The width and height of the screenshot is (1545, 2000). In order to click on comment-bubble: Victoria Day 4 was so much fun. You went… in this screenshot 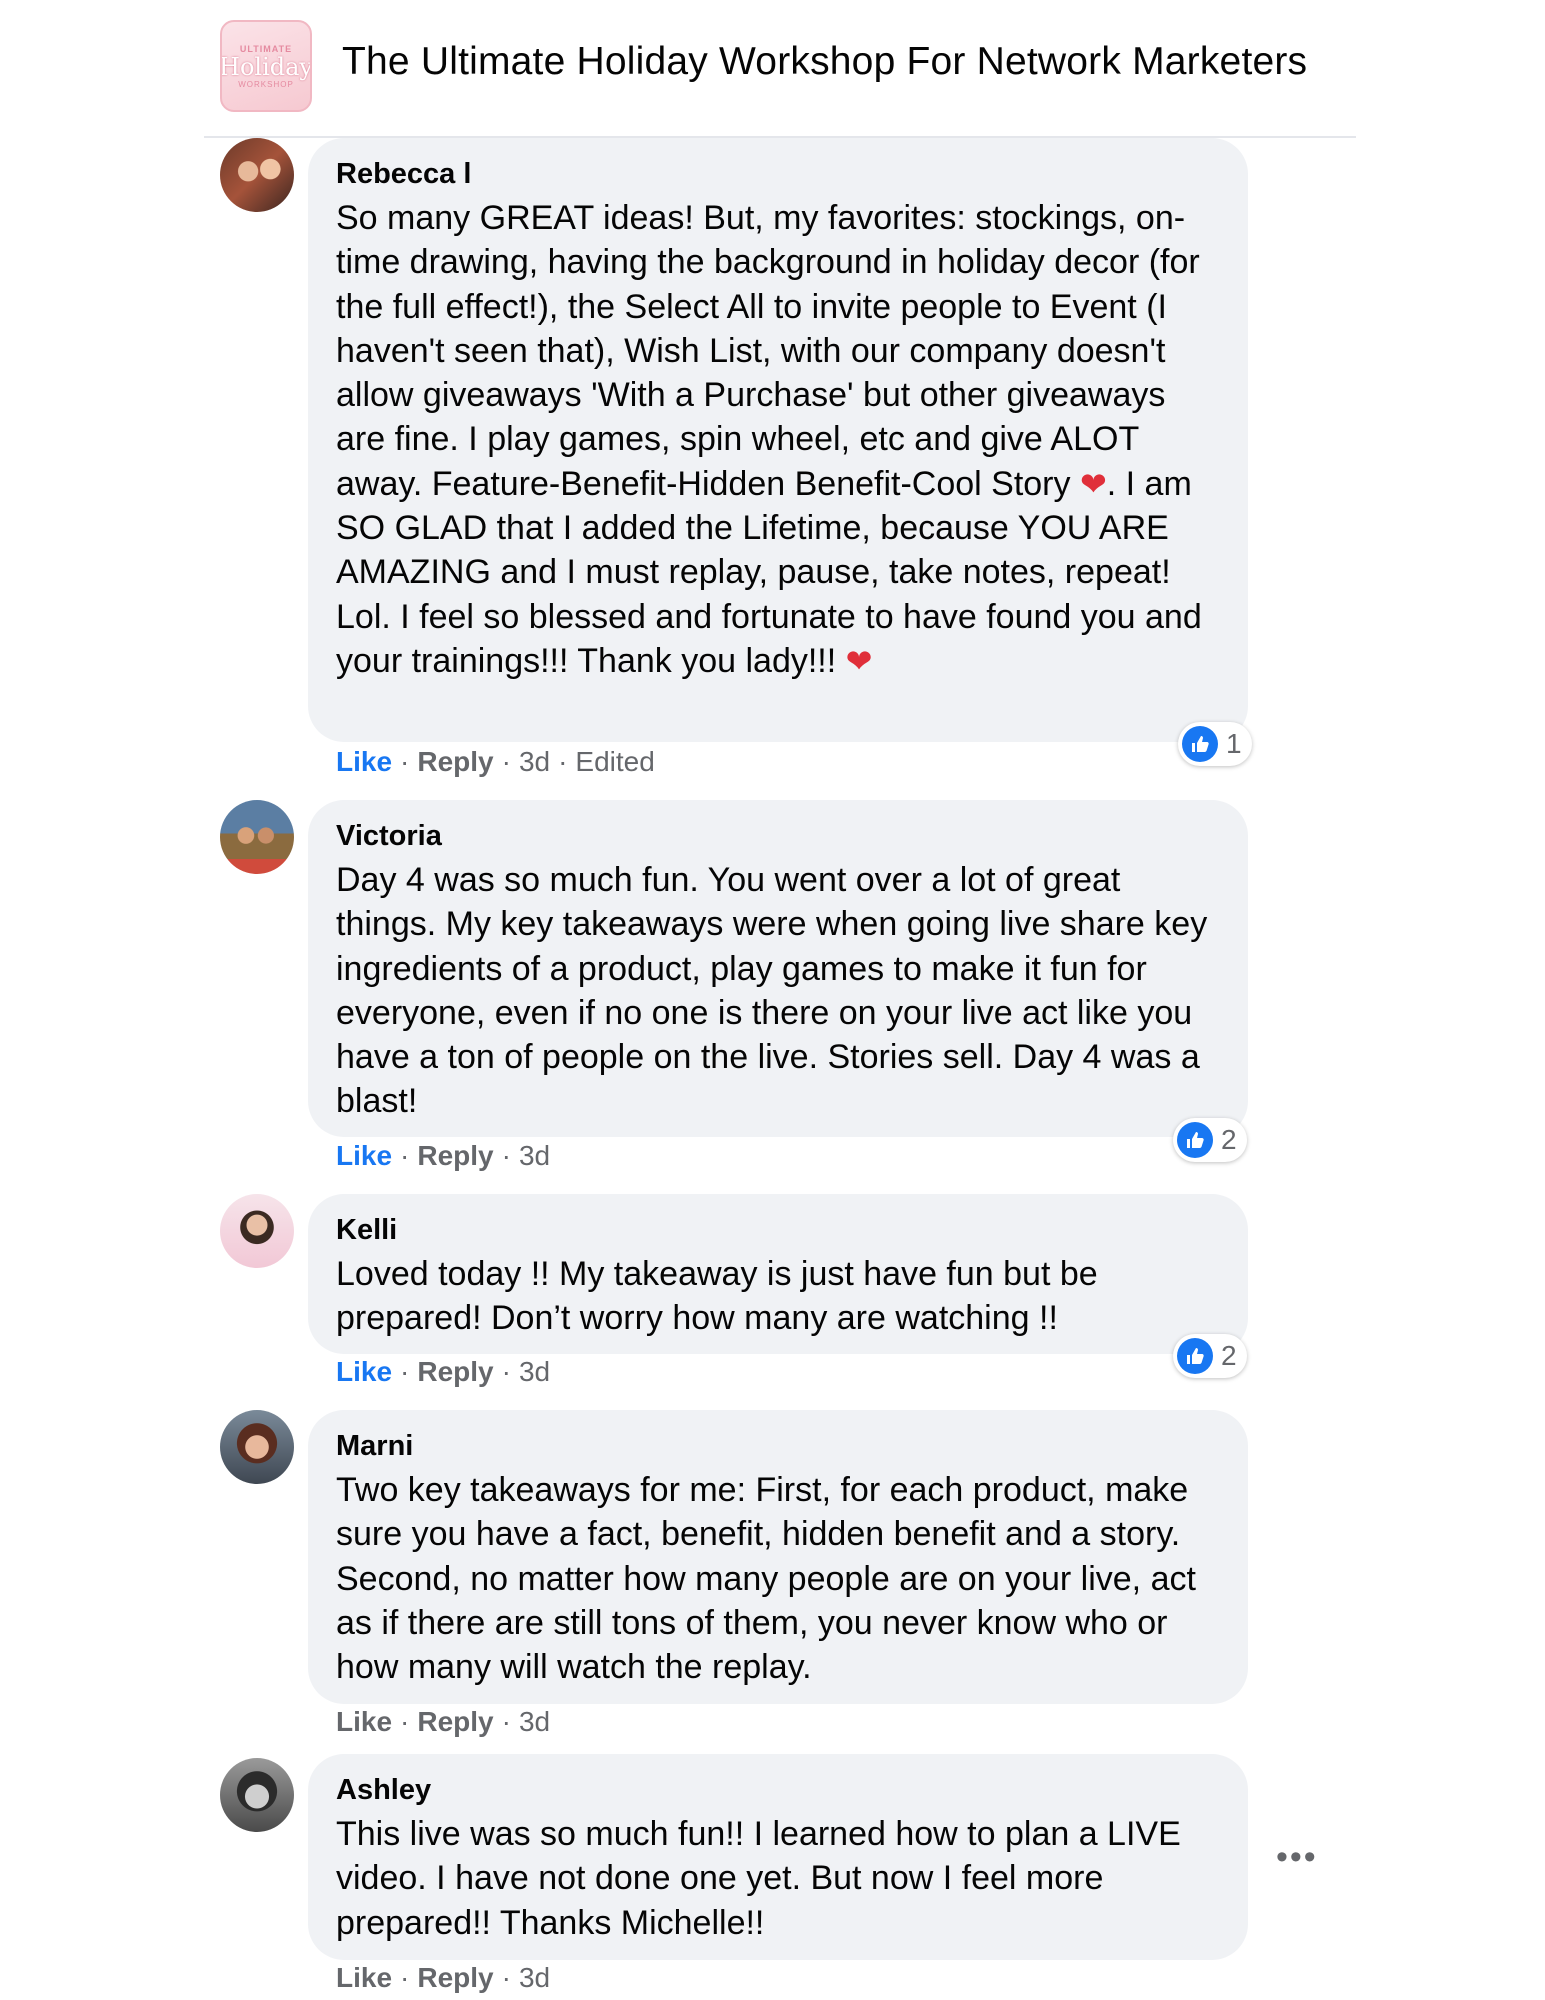, I will do `click(778, 968)`.